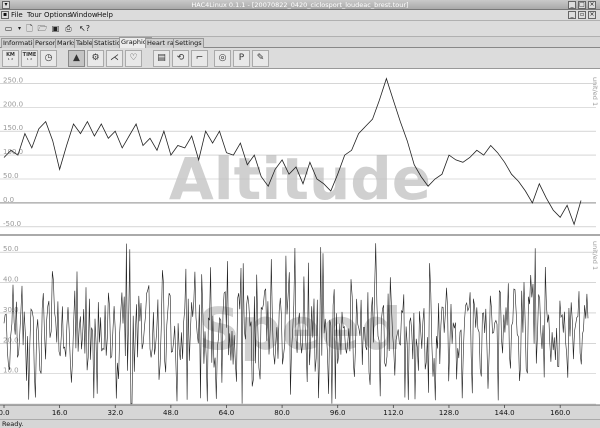 Image resolution: width=600 pixels, height=428 pixels. What do you see at coordinates (300, 15) in the screenshot?
I see `menu-bar: ▪ File Tour Options Window Help _ ▫ ×` at bounding box center [300, 15].